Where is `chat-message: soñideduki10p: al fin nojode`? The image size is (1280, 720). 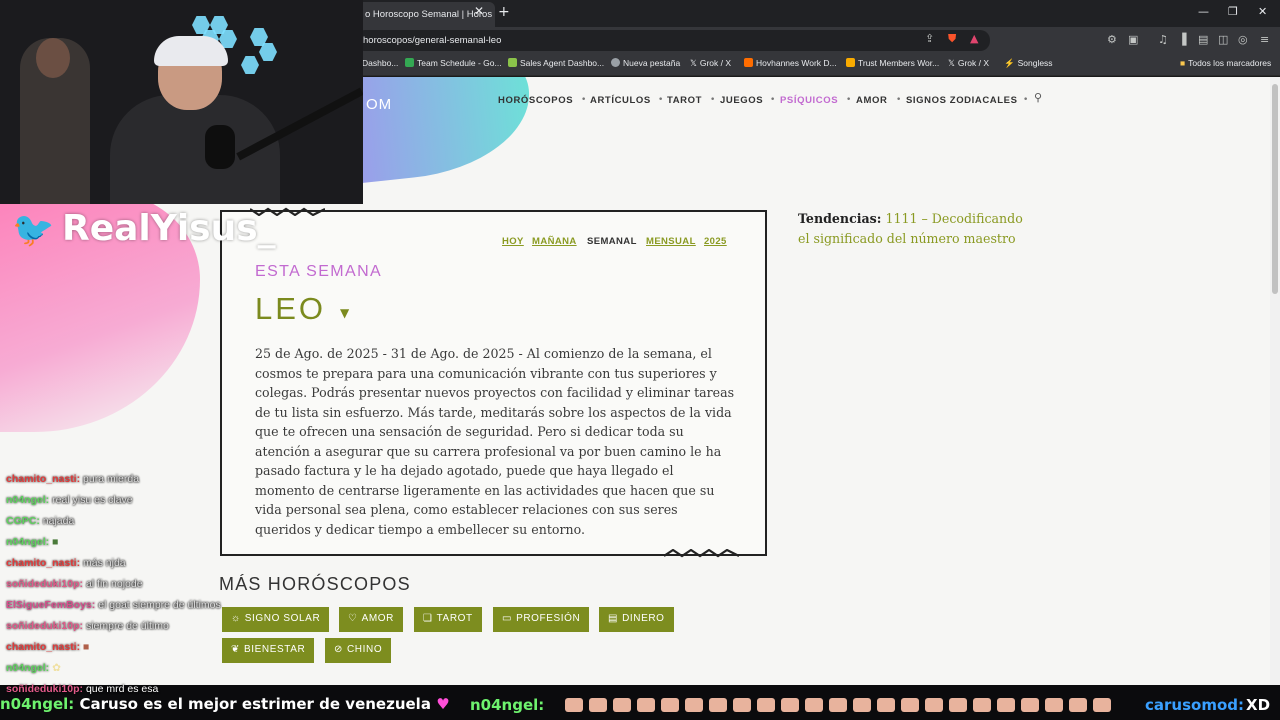 chat-message: soñideduki10p: al fin nojode is located at coordinates (74, 584).